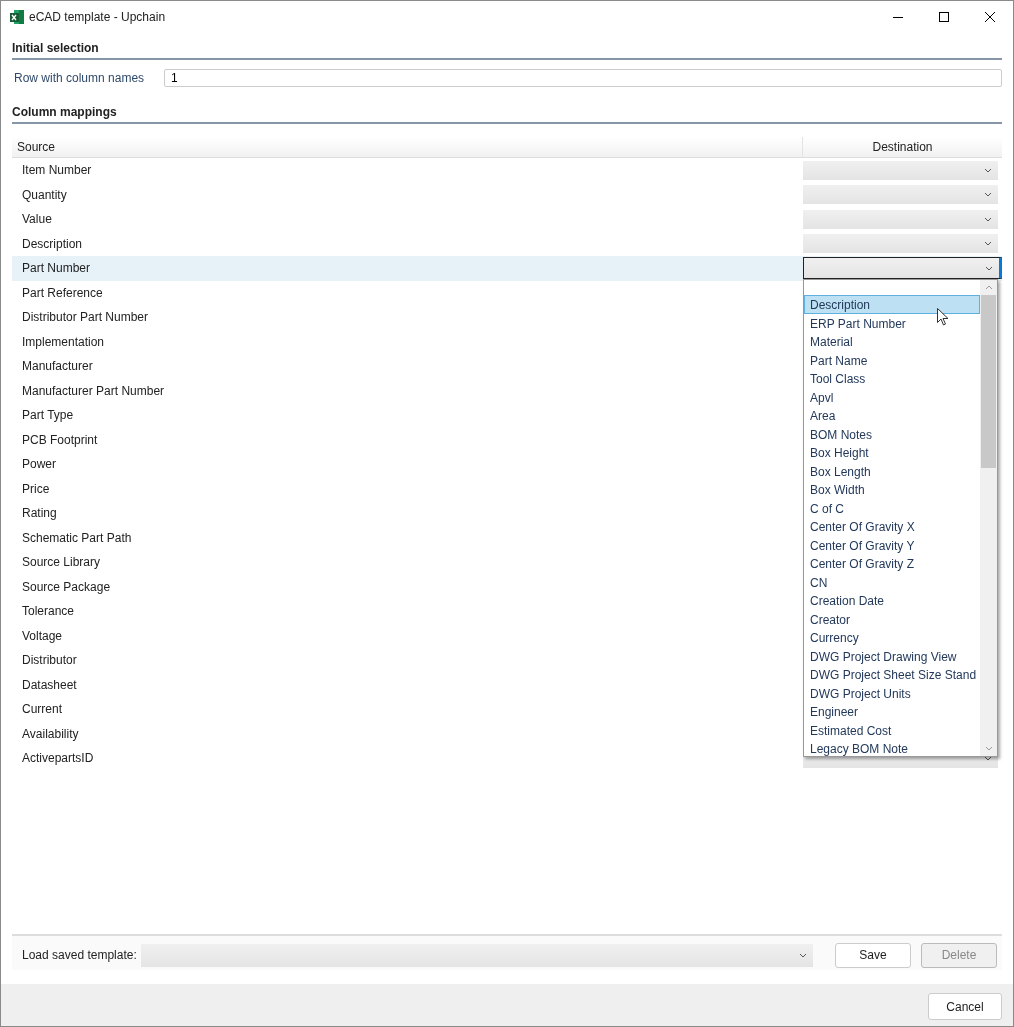 The image size is (1014, 1027). I want to click on section-heading: Initial selection, so click(507, 46).